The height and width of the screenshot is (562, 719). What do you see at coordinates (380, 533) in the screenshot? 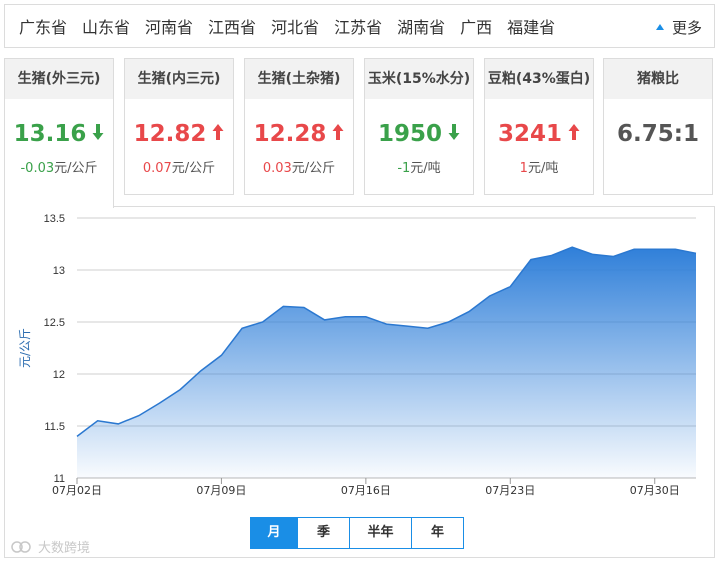
I see `range-button-half-year: 半年` at bounding box center [380, 533].